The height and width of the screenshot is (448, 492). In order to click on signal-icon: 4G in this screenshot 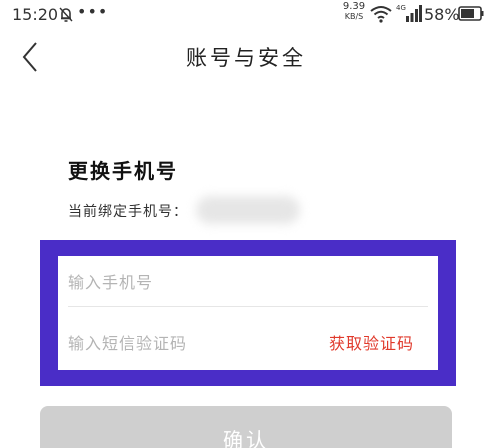, I will do `click(409, 13)`.